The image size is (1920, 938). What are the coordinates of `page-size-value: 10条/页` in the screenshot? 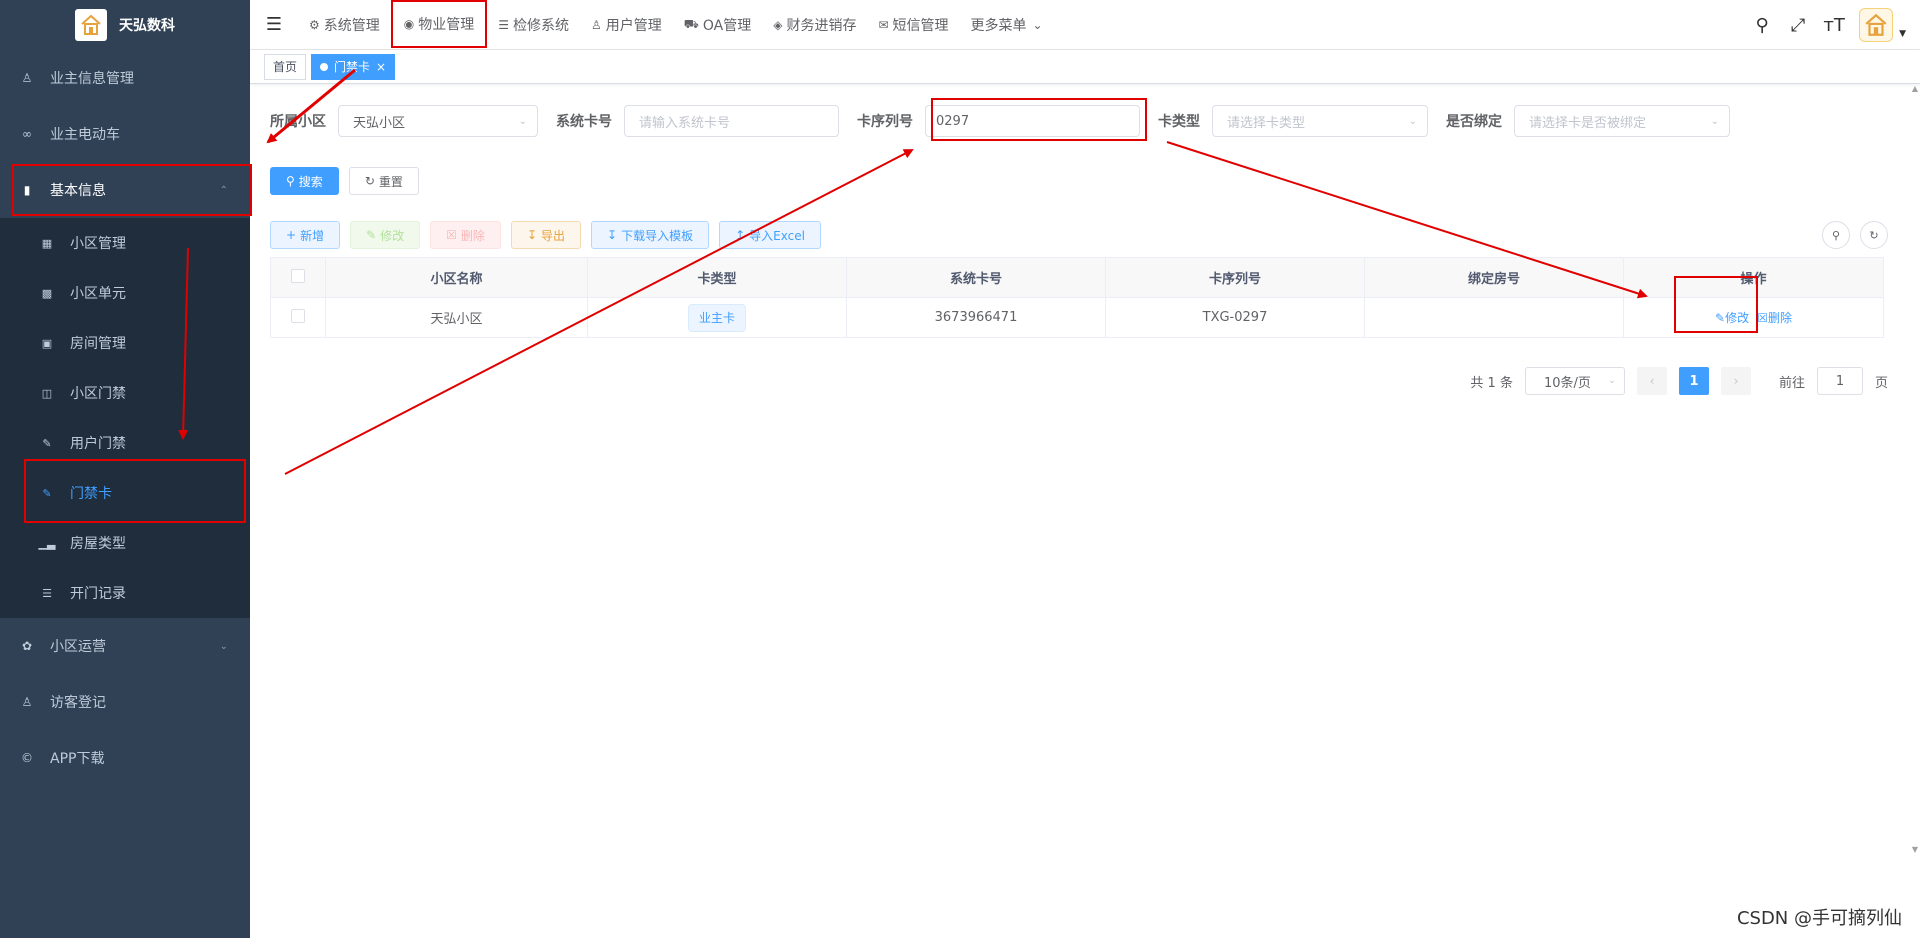 It's located at (1567, 383).